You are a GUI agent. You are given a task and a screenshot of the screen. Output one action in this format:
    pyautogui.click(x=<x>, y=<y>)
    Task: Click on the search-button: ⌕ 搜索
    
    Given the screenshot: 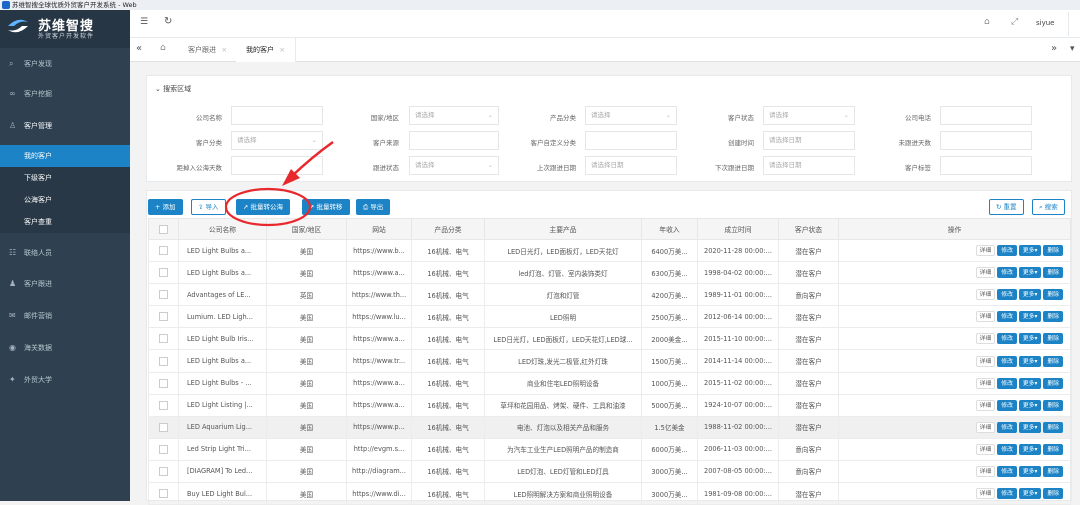 What is the action you would take?
    pyautogui.click(x=1048, y=207)
    